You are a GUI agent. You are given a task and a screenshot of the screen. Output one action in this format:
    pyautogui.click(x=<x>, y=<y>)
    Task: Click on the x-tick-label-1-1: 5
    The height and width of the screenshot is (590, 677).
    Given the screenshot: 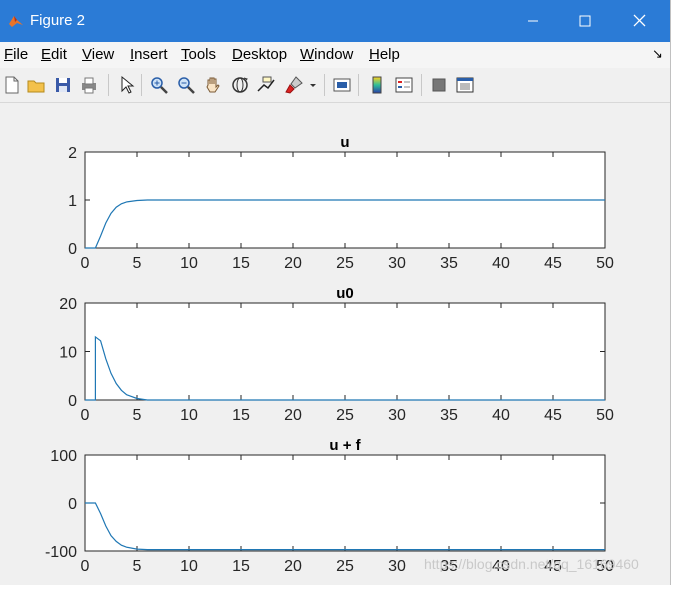 What is the action you would take?
    pyautogui.click(x=137, y=415)
    